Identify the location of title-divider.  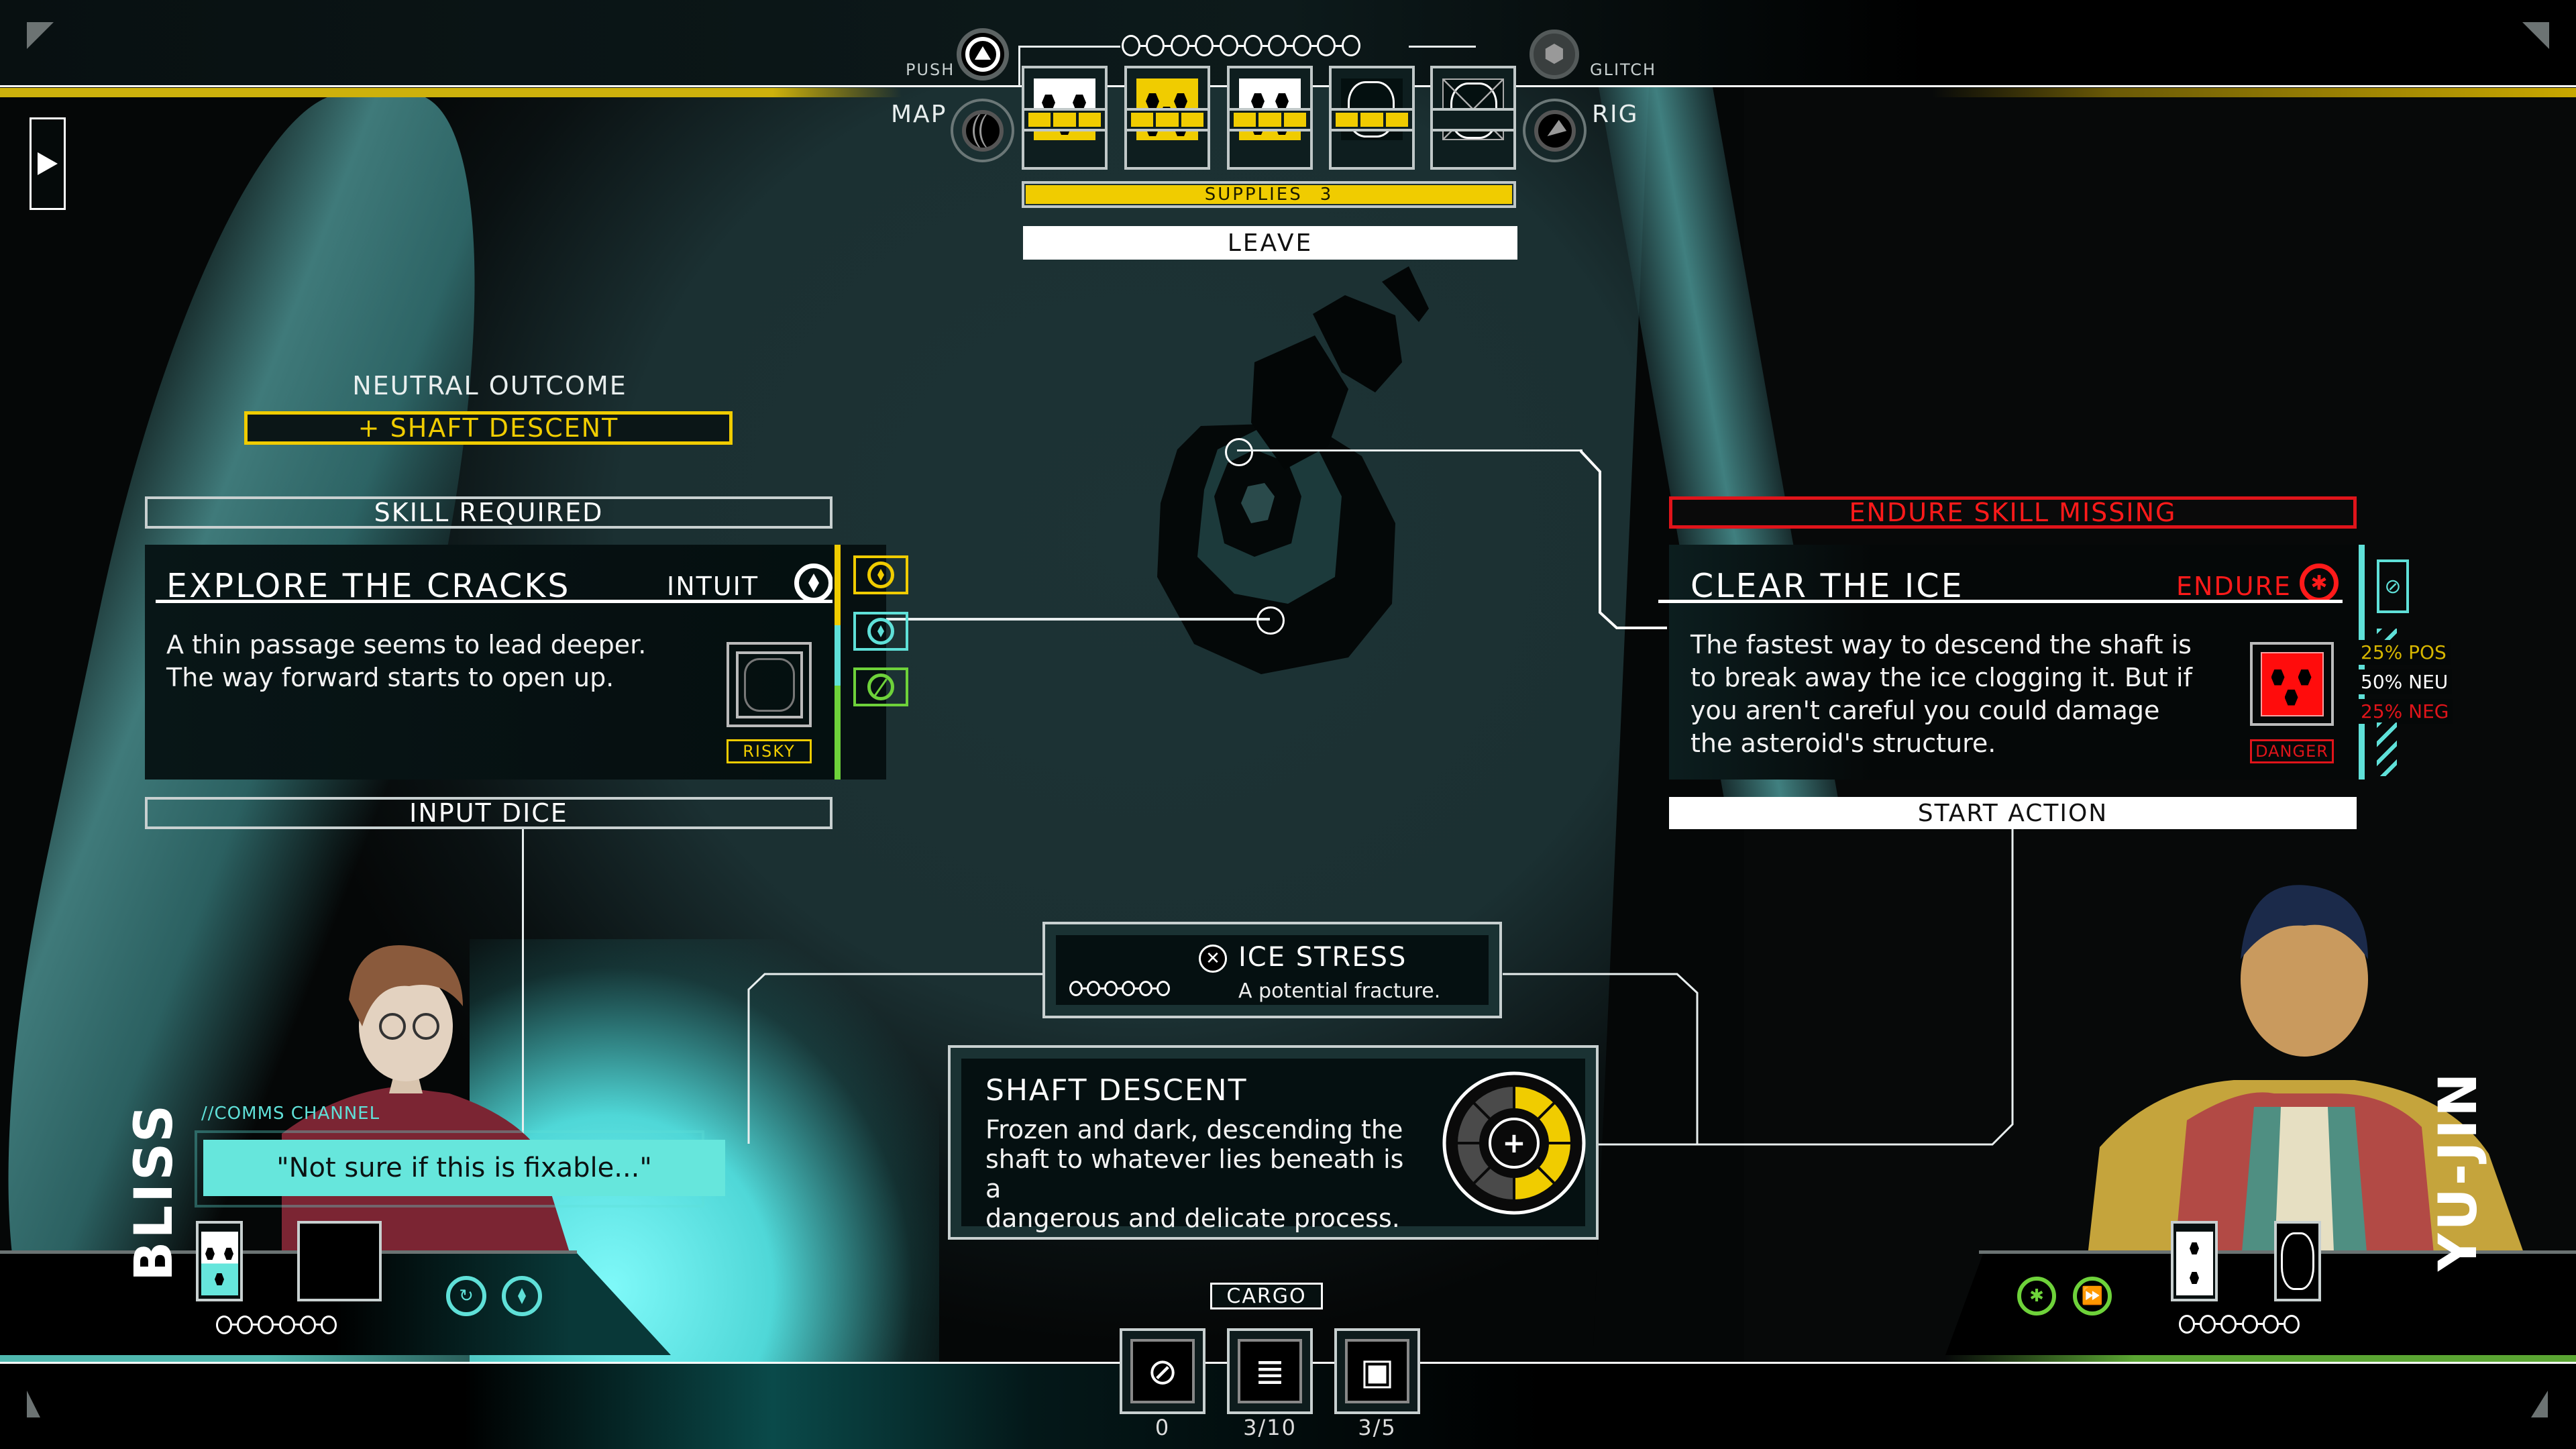
(2000, 601).